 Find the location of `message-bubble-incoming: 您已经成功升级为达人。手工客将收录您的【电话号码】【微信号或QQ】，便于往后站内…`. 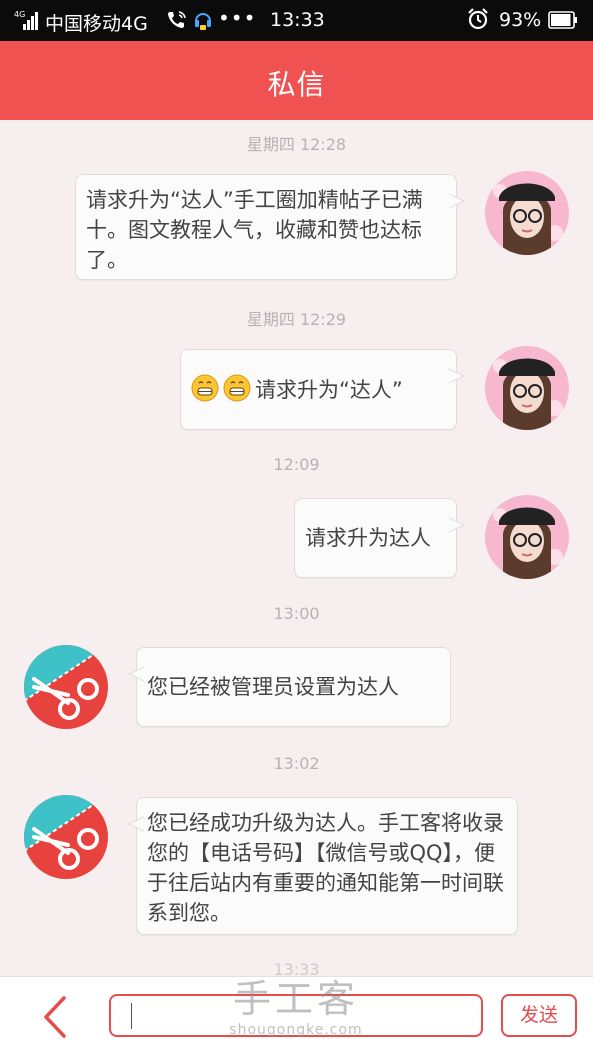

message-bubble-incoming: 您已经成功升级为达人。手工客将收录您的【电话号码】【微信号或QQ】，便于往后站内… is located at coordinates (323, 866).